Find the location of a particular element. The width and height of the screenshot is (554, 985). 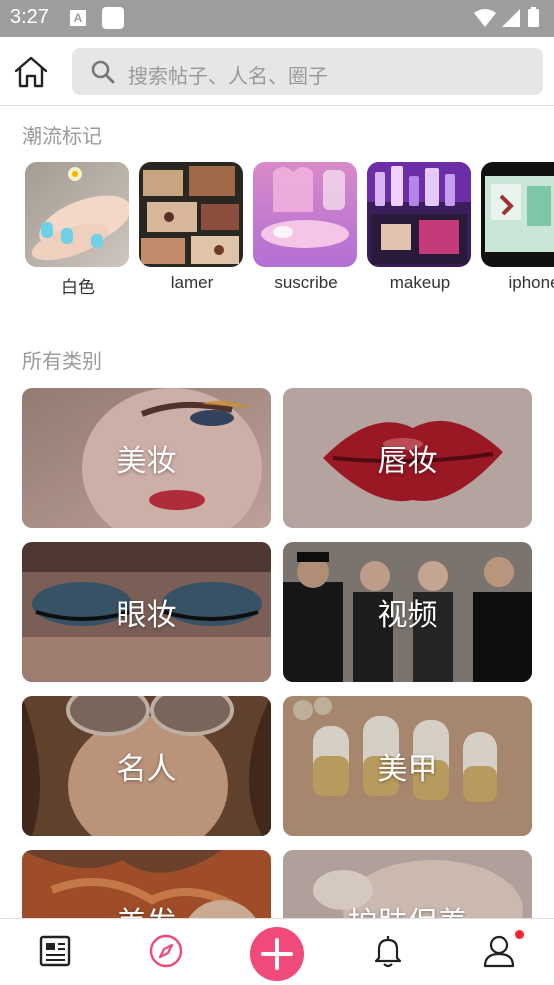

trend-tag-label: suscribe is located at coordinates (306, 282).